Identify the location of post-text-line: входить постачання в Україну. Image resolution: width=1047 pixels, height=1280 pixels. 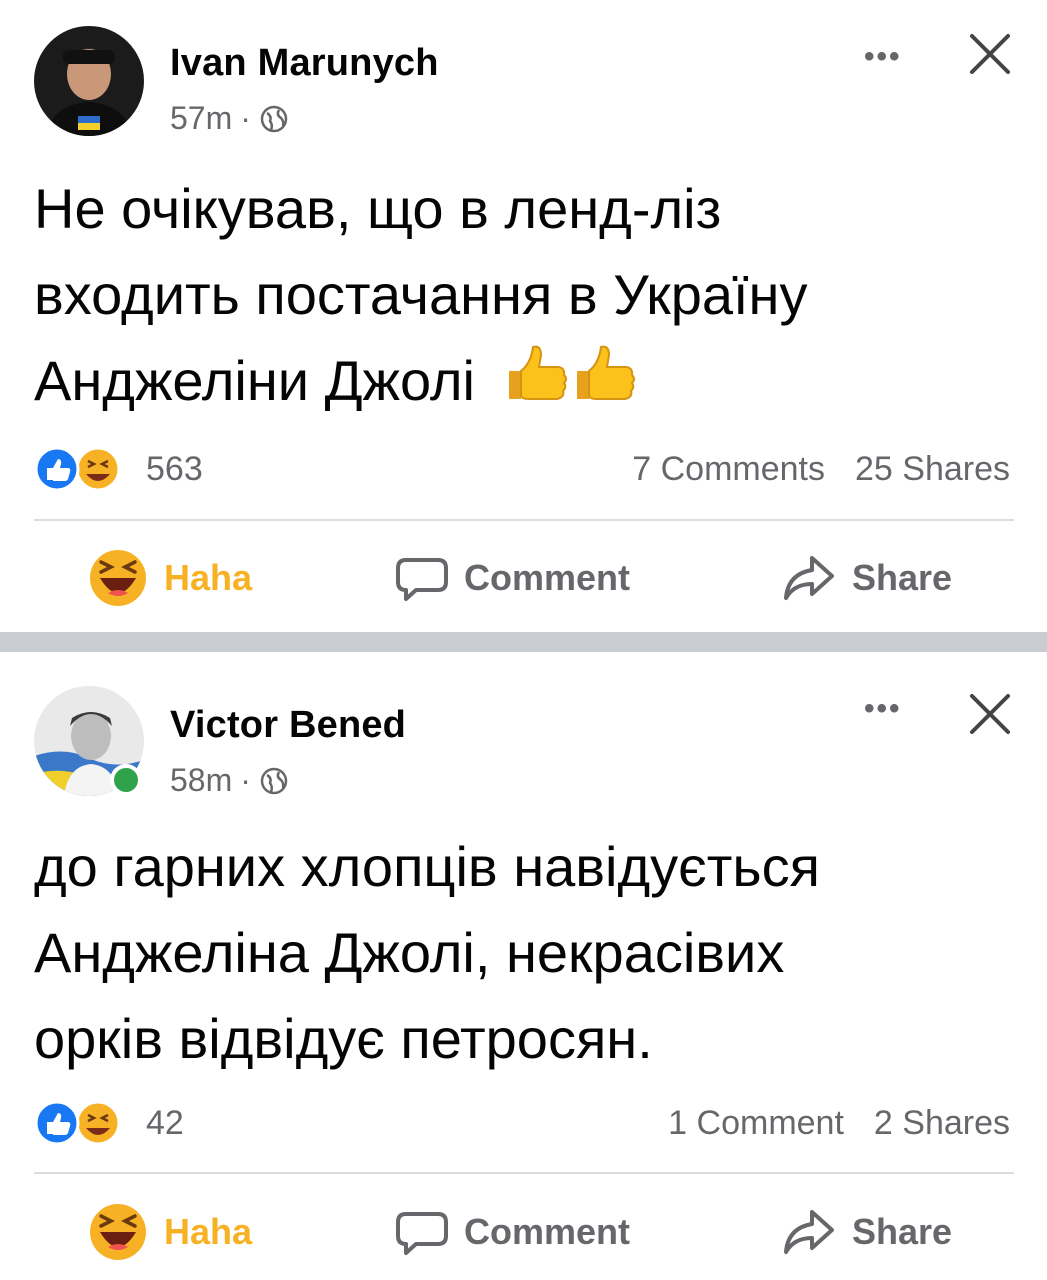
(421, 294).